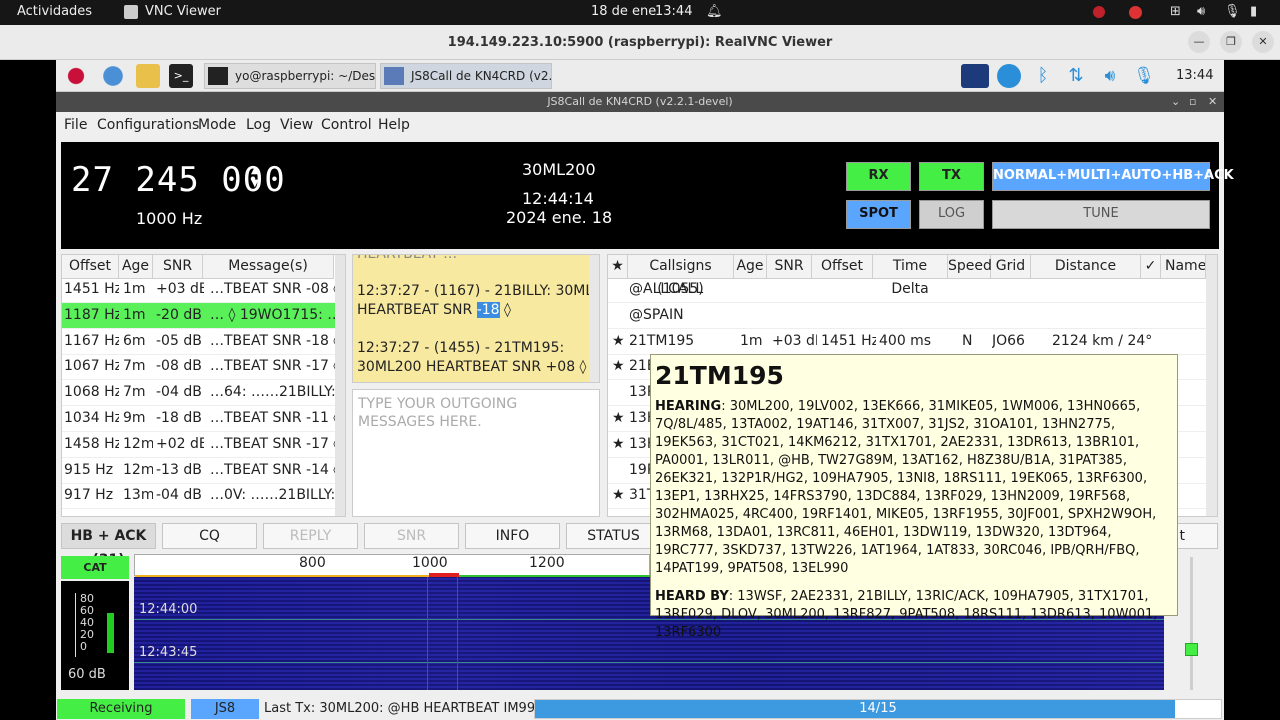 The height and width of the screenshot is (720, 1280). I want to click on col-name: Name, so click(1183, 267).